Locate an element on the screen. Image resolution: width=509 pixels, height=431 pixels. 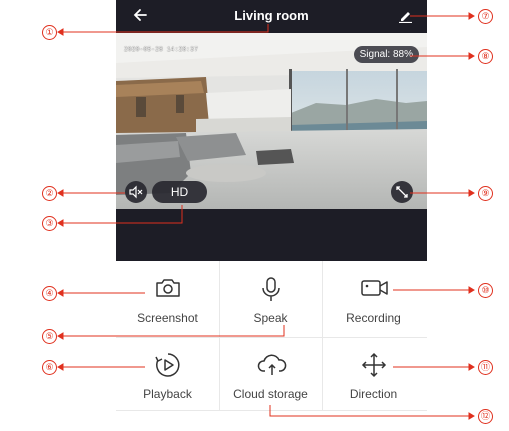
callout-1: ① is located at coordinates (49, 32).